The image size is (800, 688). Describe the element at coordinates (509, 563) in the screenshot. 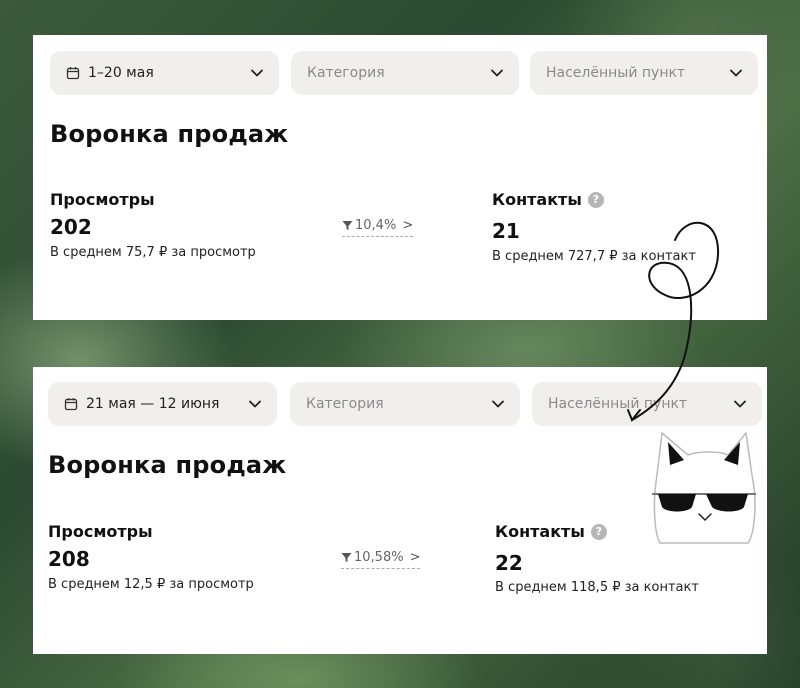

I see `contacts-value: 22` at that location.